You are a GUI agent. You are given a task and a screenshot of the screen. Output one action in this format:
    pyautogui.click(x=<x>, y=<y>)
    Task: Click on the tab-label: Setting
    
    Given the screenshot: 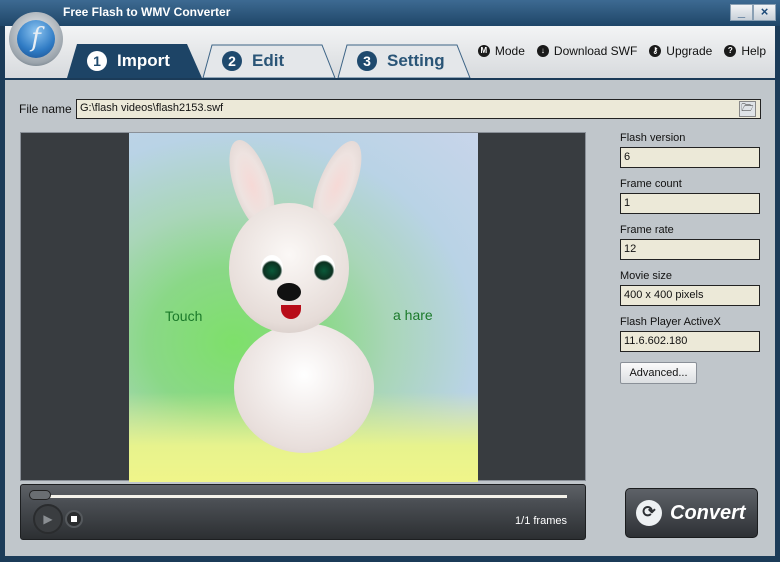 What is the action you would take?
    pyautogui.click(x=416, y=60)
    